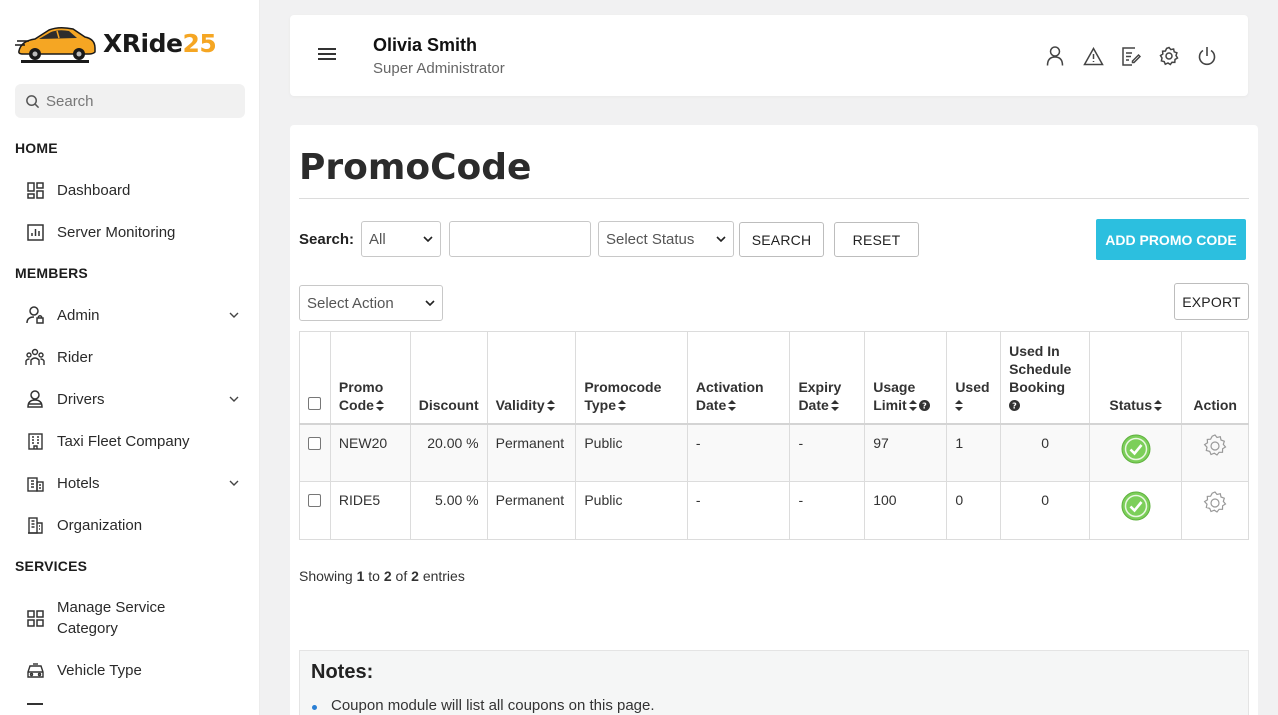 The width and height of the screenshot is (1278, 715). Describe the element at coordinates (906, 452) in the screenshot. I see `cell-limit: 97` at that location.